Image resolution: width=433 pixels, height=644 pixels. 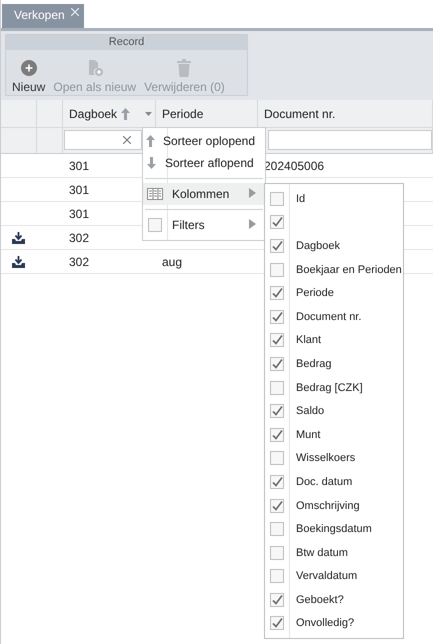 I want to click on clear-icon, so click(x=127, y=140).